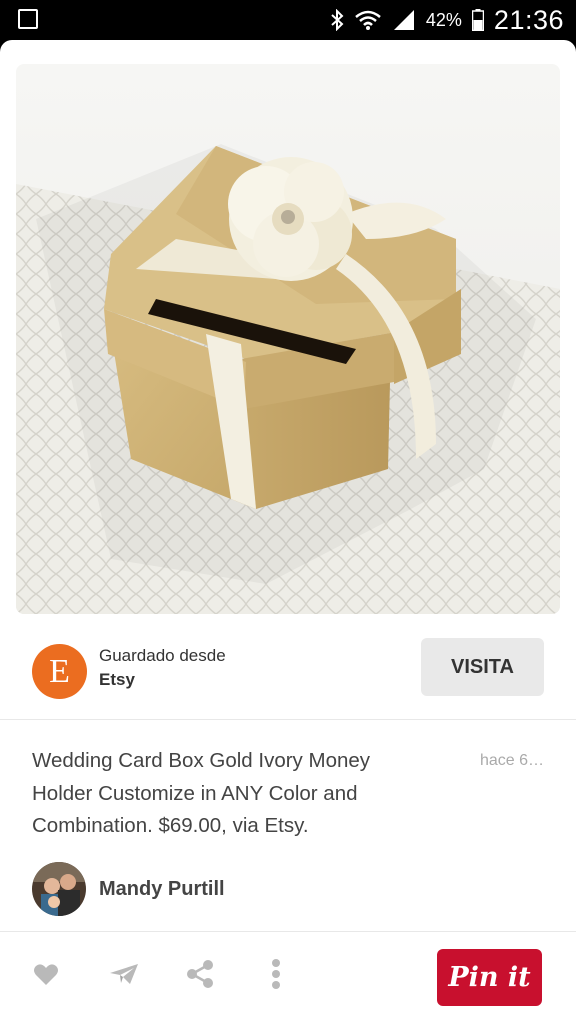 The width and height of the screenshot is (576, 1024). I want to click on share-icon, so click(200, 974).